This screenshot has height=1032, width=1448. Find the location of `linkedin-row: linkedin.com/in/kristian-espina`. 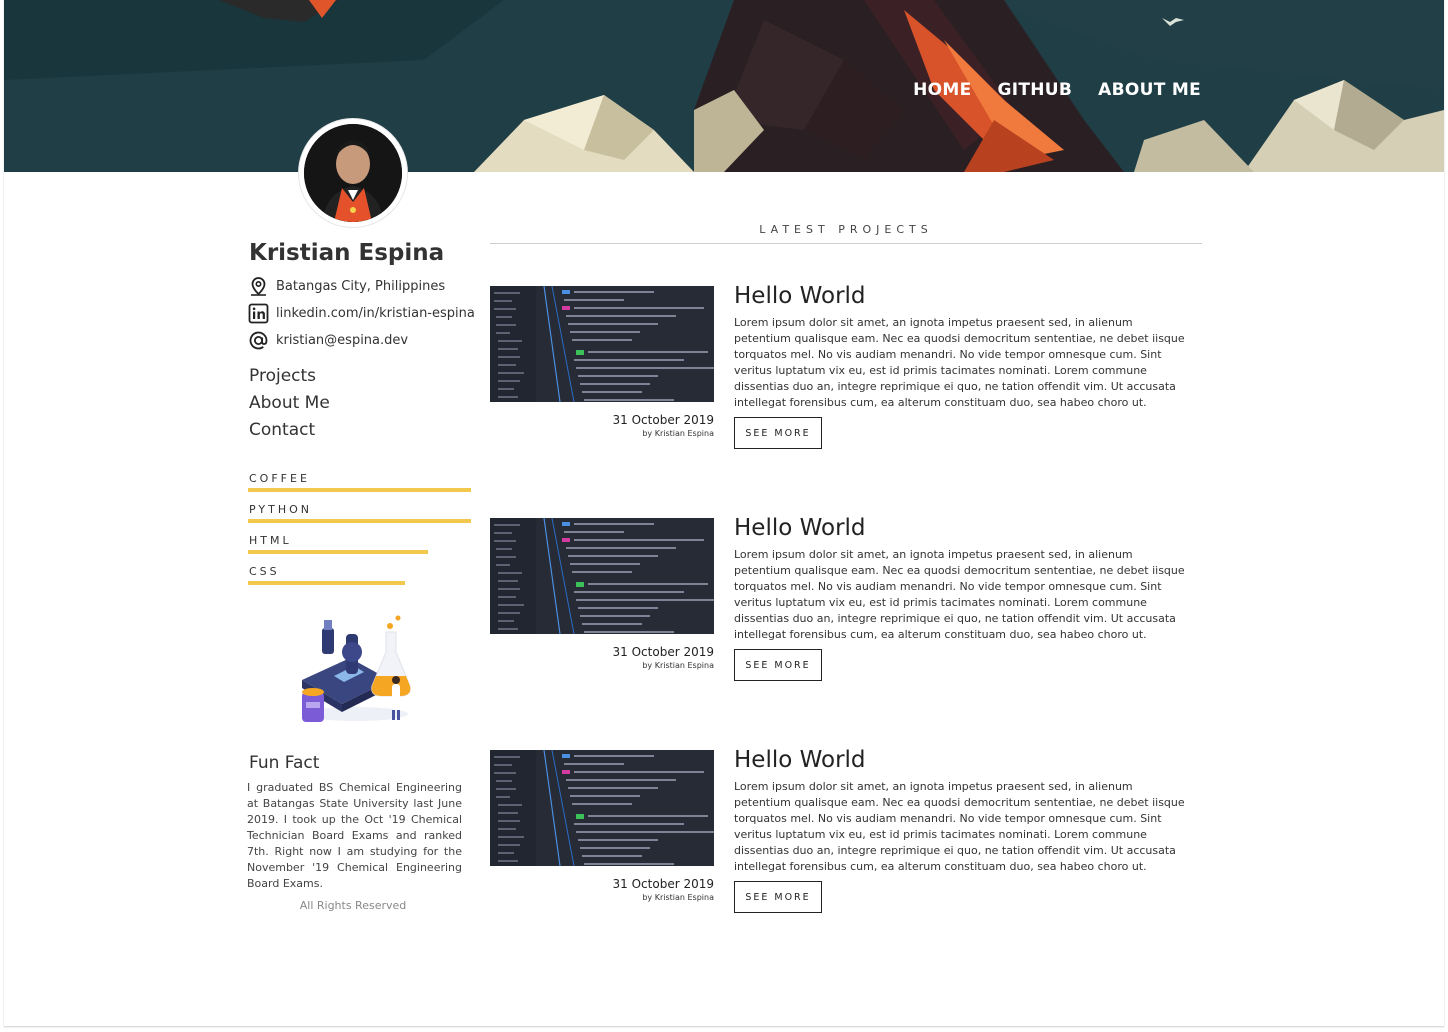

linkedin-row: linkedin.com/in/kristian-espina is located at coordinates (361, 313).